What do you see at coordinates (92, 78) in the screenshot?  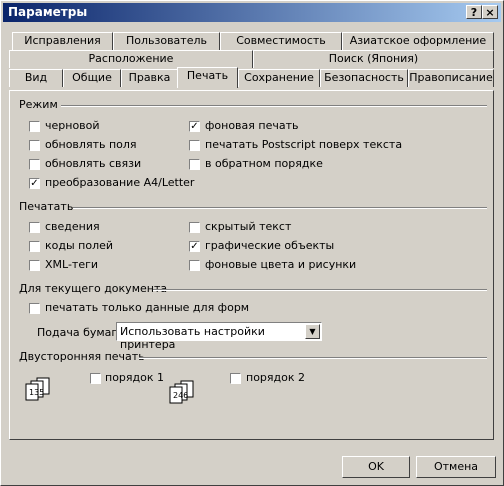 I see `tab-general: Общие` at bounding box center [92, 78].